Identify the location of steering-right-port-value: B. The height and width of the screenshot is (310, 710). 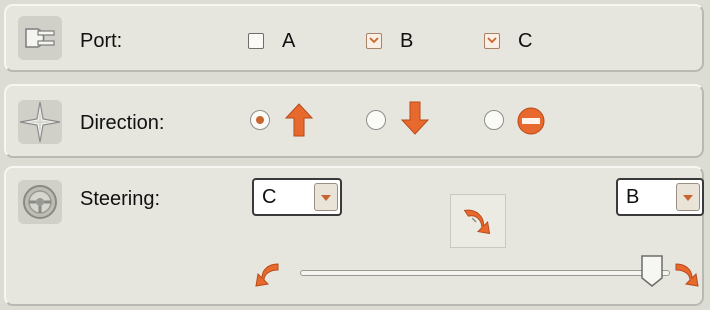
(633, 197).